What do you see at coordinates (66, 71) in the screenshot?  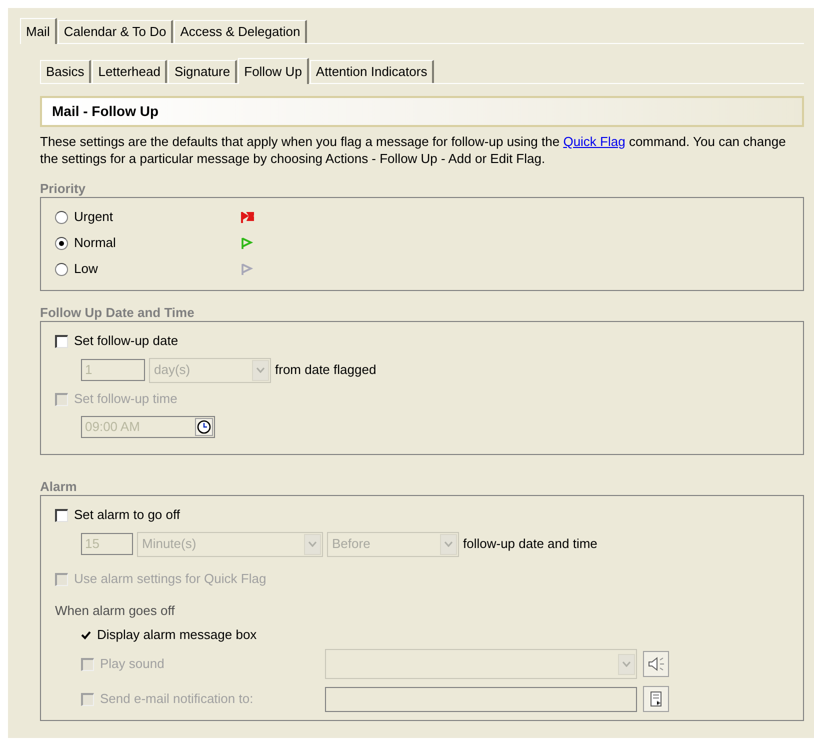 I see `tab: Basics` at bounding box center [66, 71].